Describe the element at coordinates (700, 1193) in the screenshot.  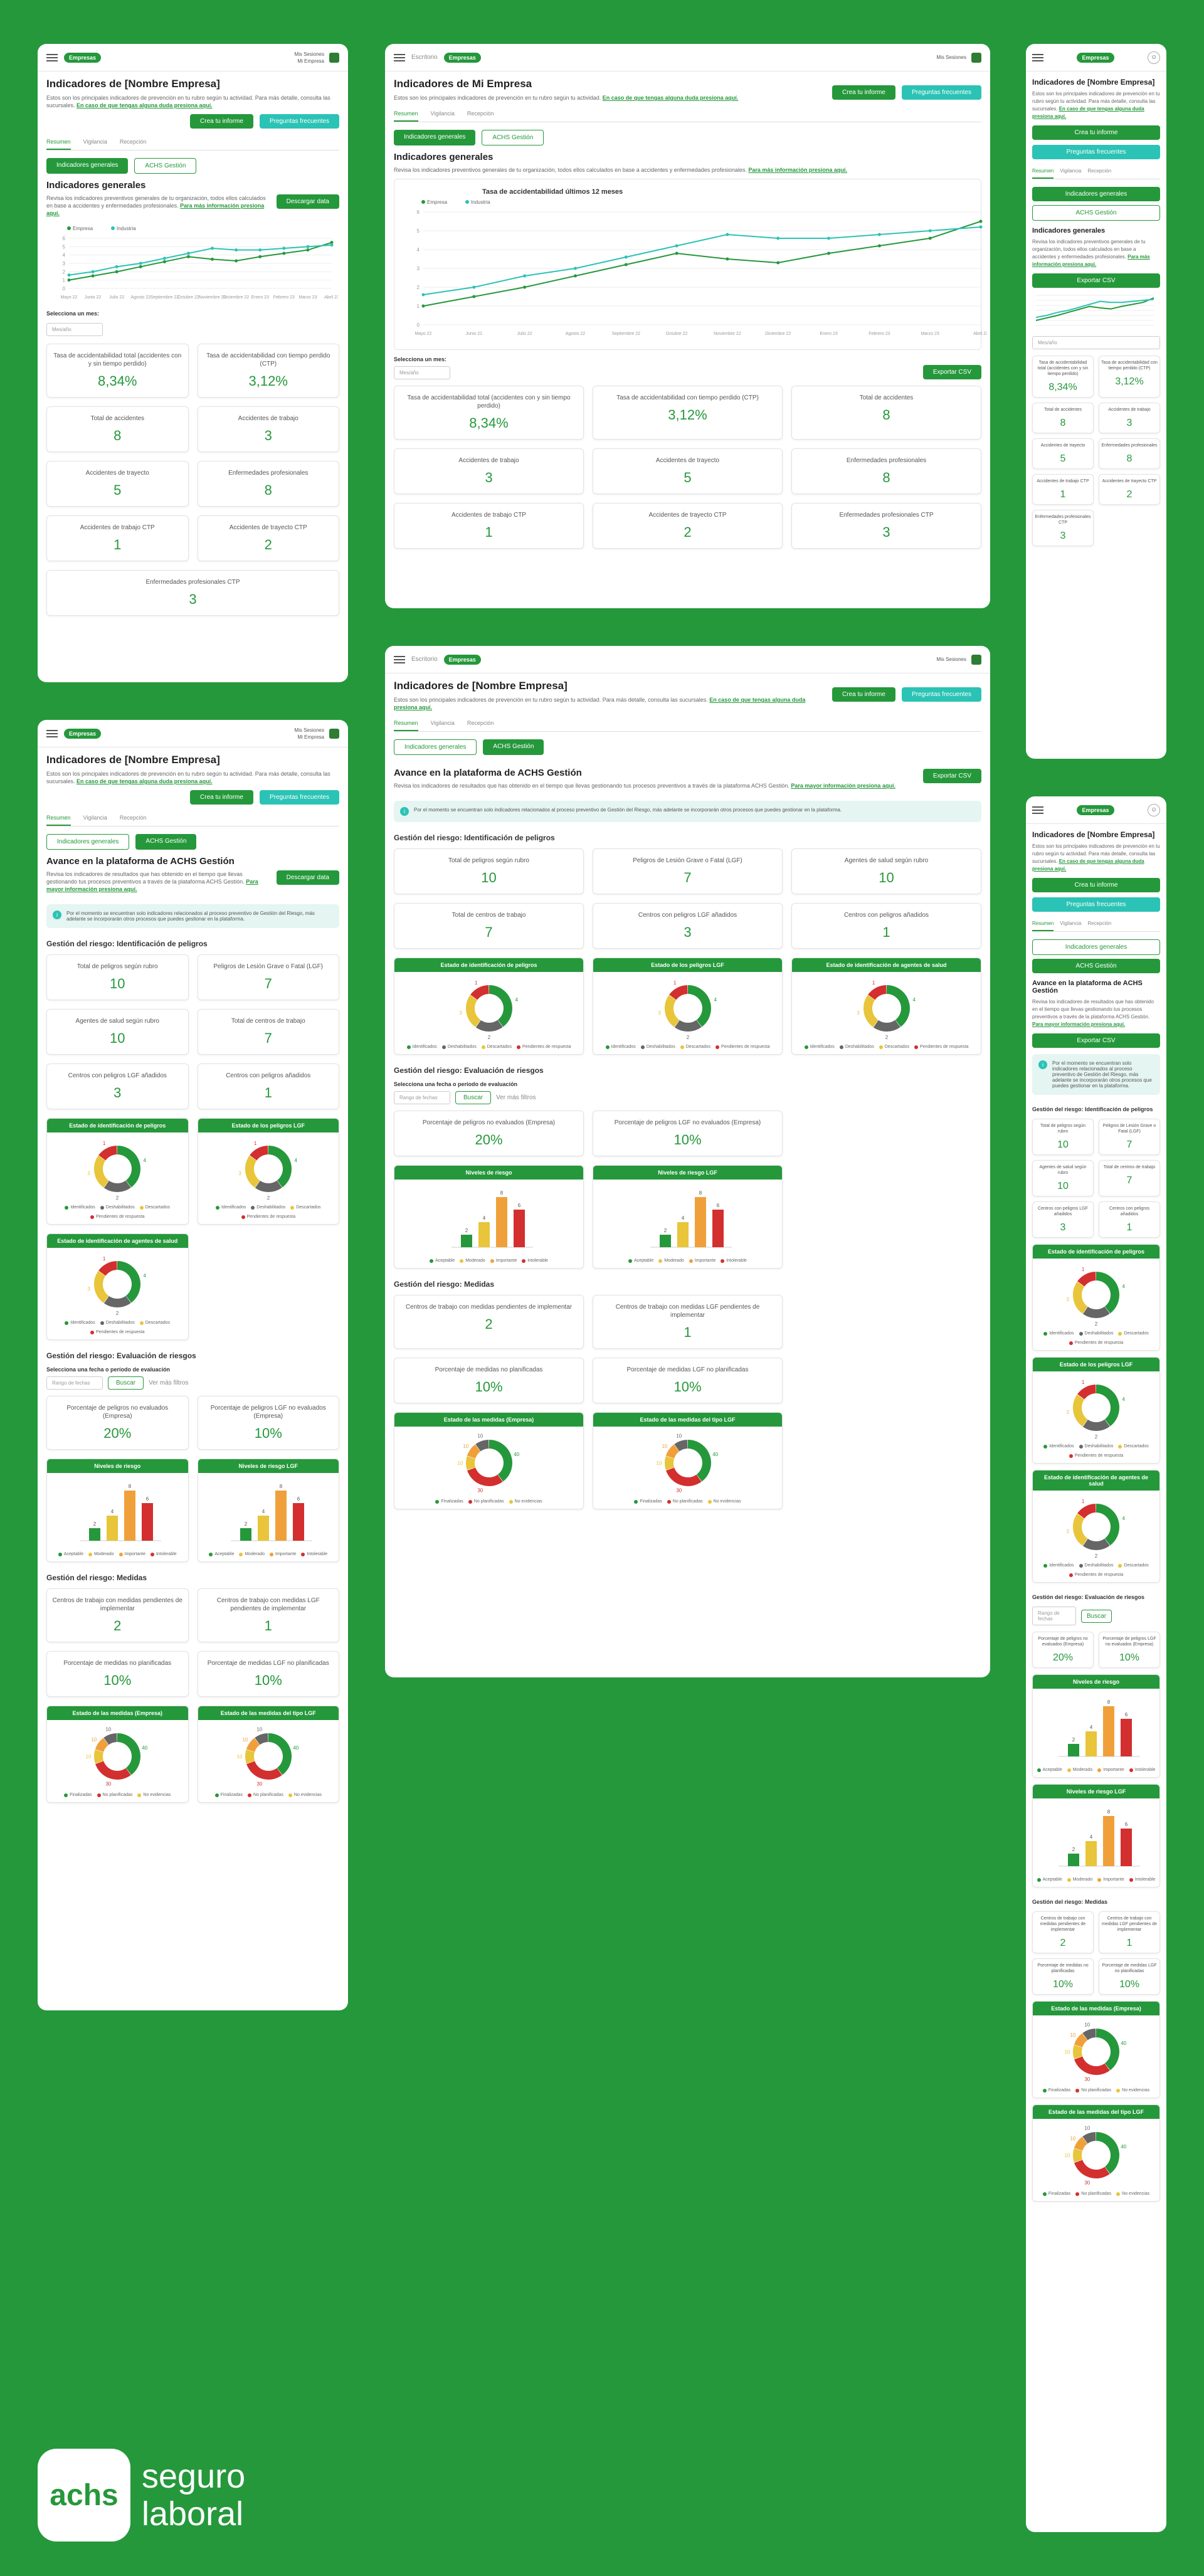
I see `bar-label: 8` at that location.